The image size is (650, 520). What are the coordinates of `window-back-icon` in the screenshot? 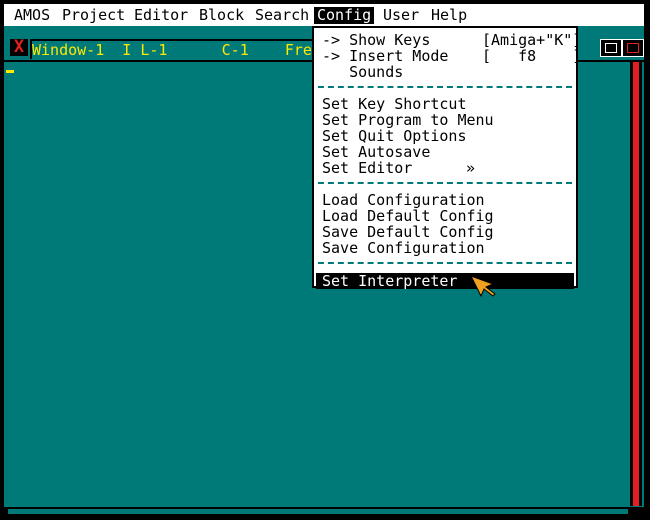 It's located at (633, 48).